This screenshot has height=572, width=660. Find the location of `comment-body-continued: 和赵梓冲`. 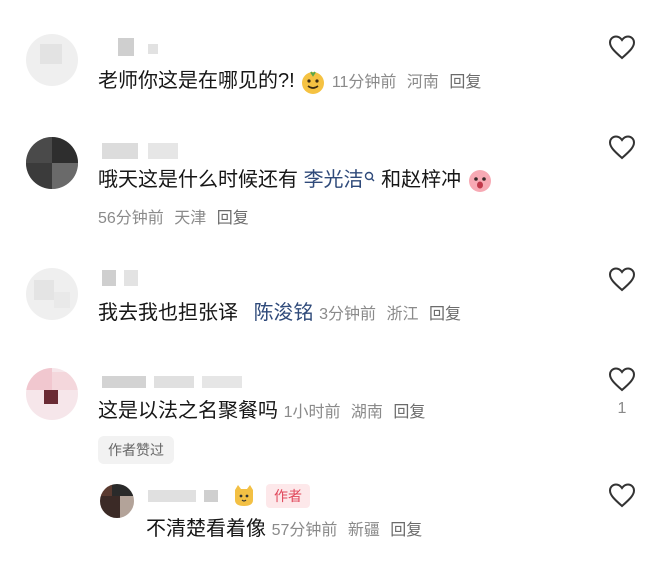

comment-body-continued: 和赵梓冲 is located at coordinates (421, 180).